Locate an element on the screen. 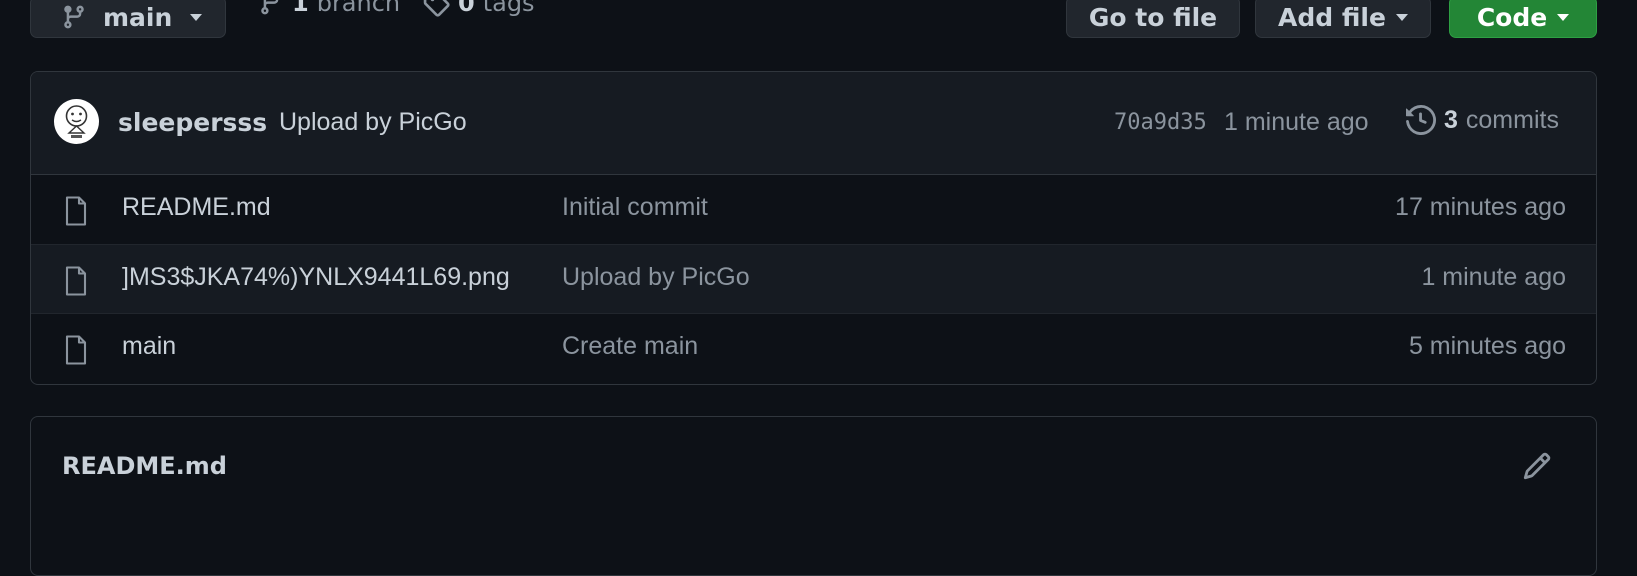 The image size is (1637, 576). branch-count: 1 is located at coordinates (300, 8).